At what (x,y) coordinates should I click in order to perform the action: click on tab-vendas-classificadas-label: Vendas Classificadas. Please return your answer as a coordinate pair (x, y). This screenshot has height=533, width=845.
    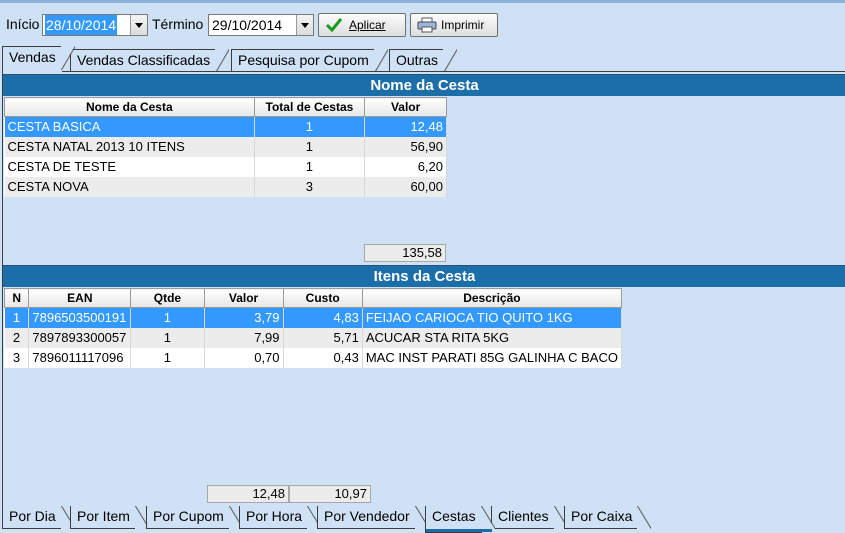
    Looking at the image, I should click on (144, 60).